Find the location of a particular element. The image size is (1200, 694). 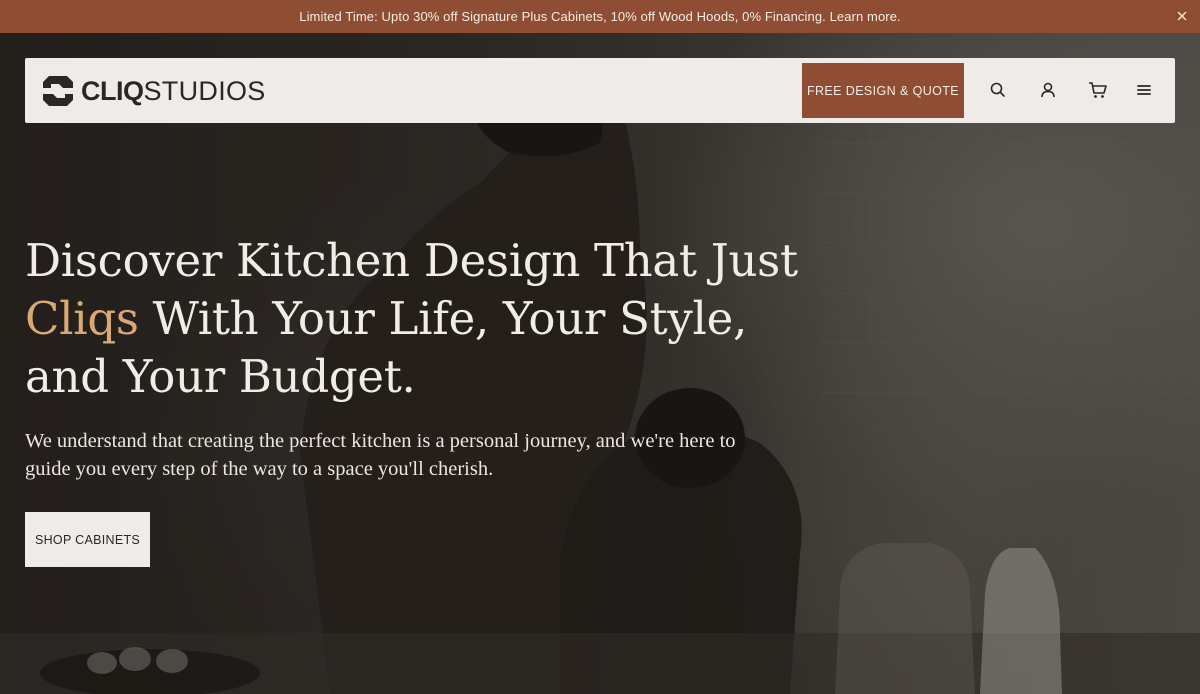

brand-name-regular: STUDIOS is located at coordinates (204, 90).